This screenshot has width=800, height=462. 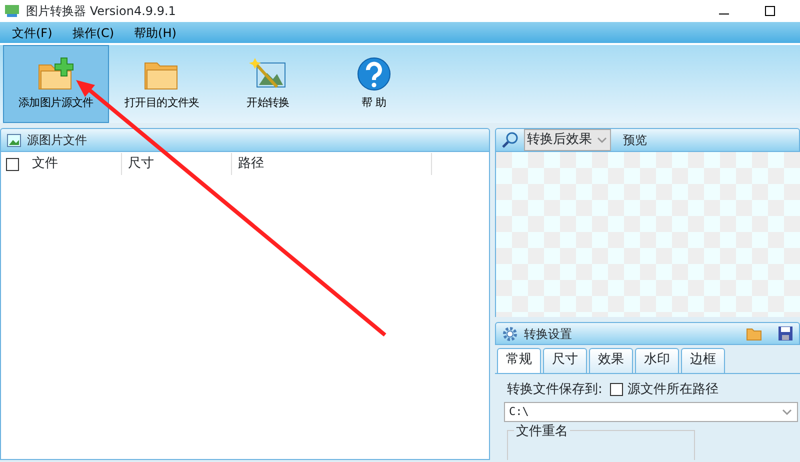 I want to click on help-icon, so click(x=374, y=73).